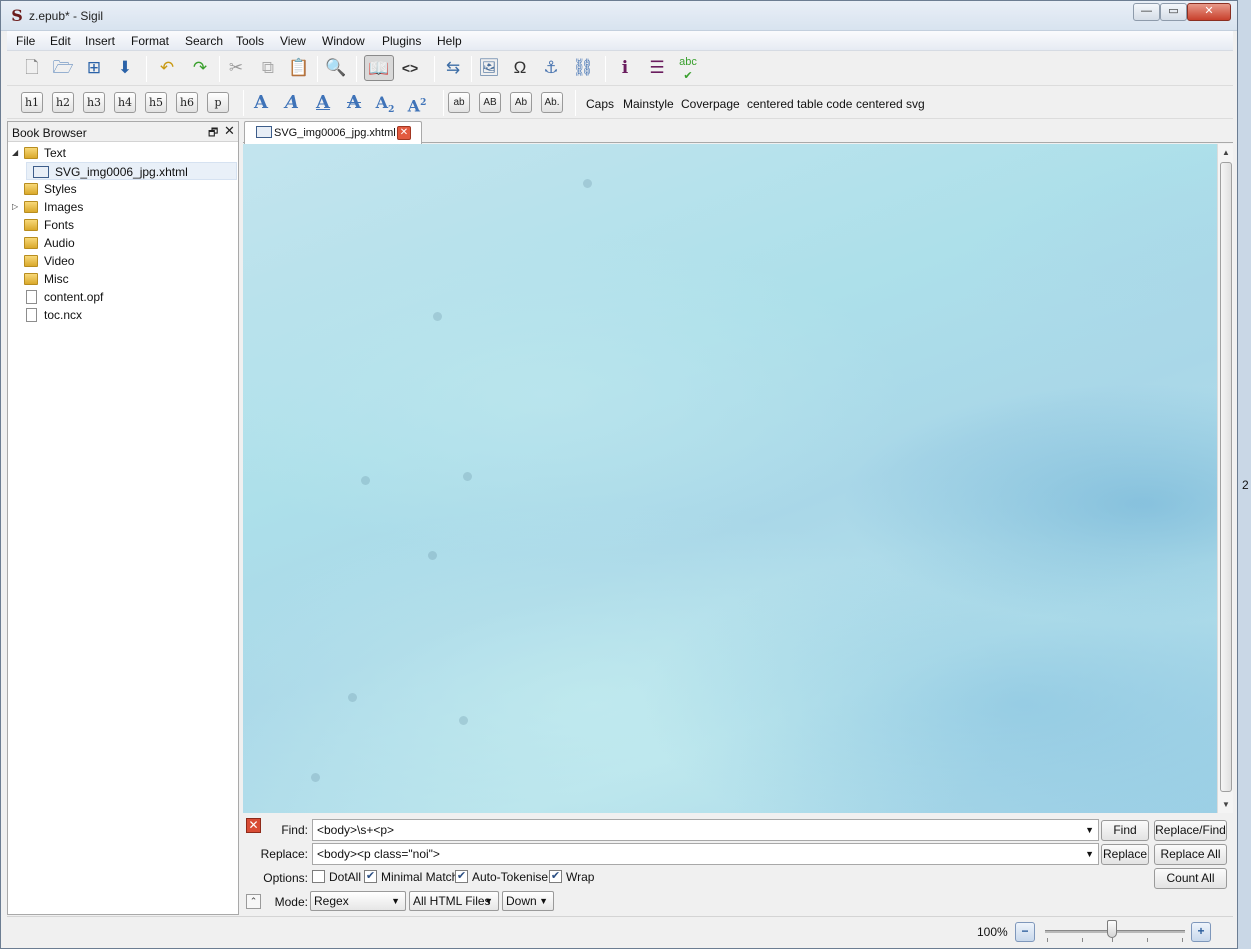 This screenshot has width=1251, height=949. I want to click on mode-select: Regex ▼, so click(358, 901).